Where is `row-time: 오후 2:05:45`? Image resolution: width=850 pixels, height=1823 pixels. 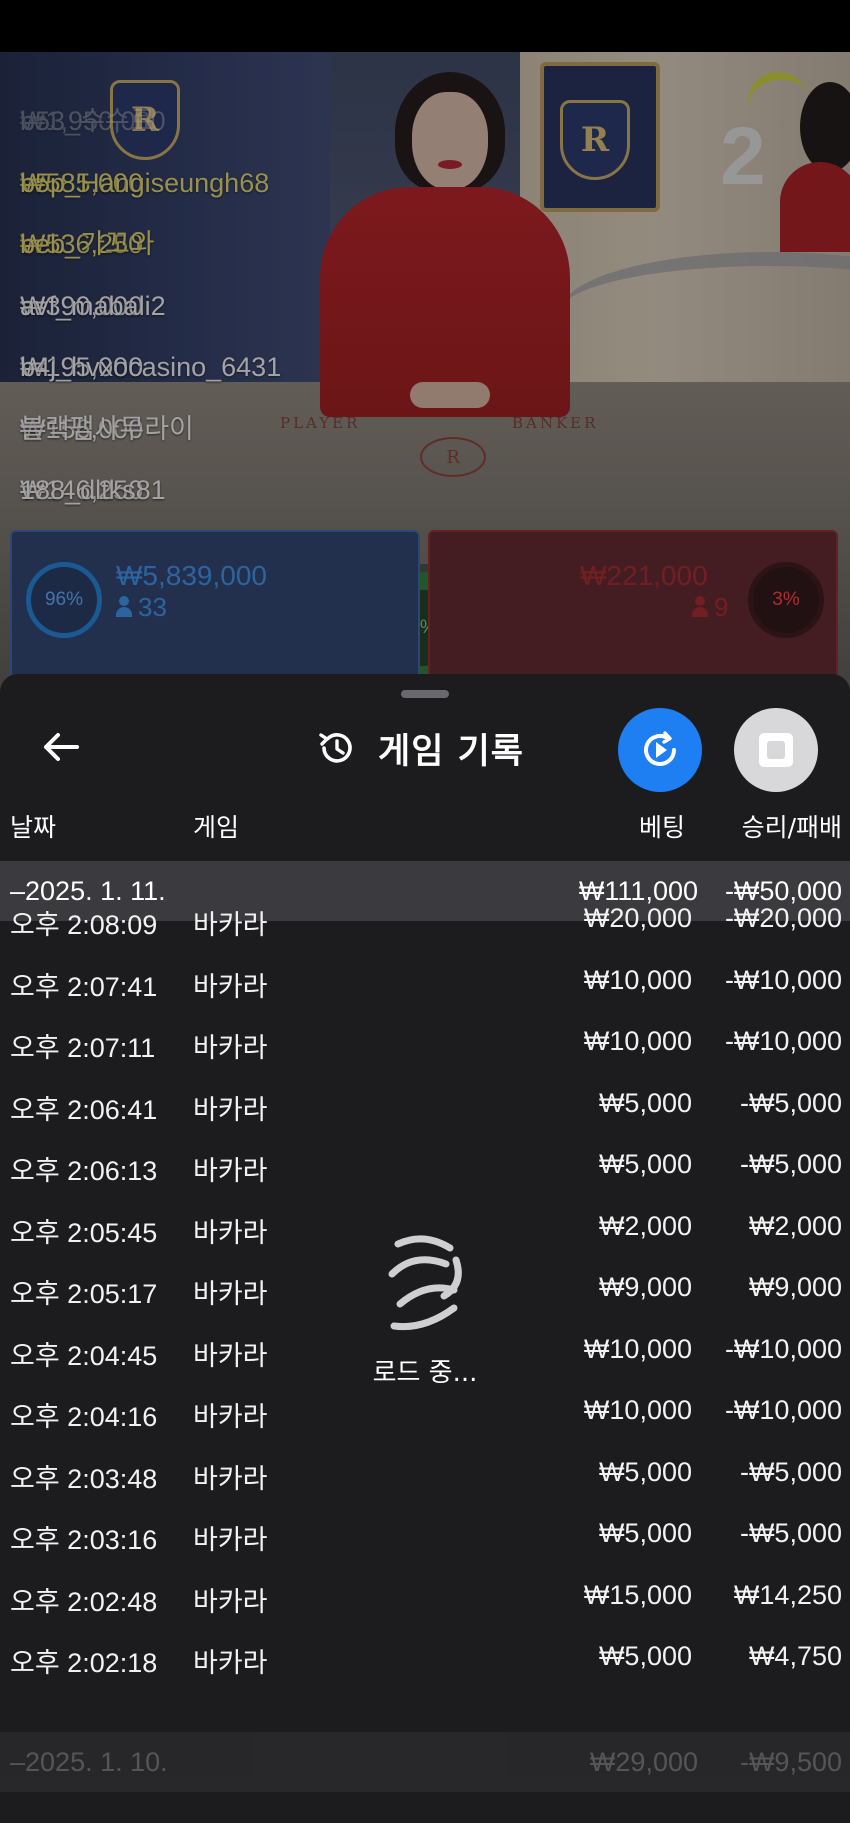 row-time: 오후 2:05:45 is located at coordinates (84, 1232).